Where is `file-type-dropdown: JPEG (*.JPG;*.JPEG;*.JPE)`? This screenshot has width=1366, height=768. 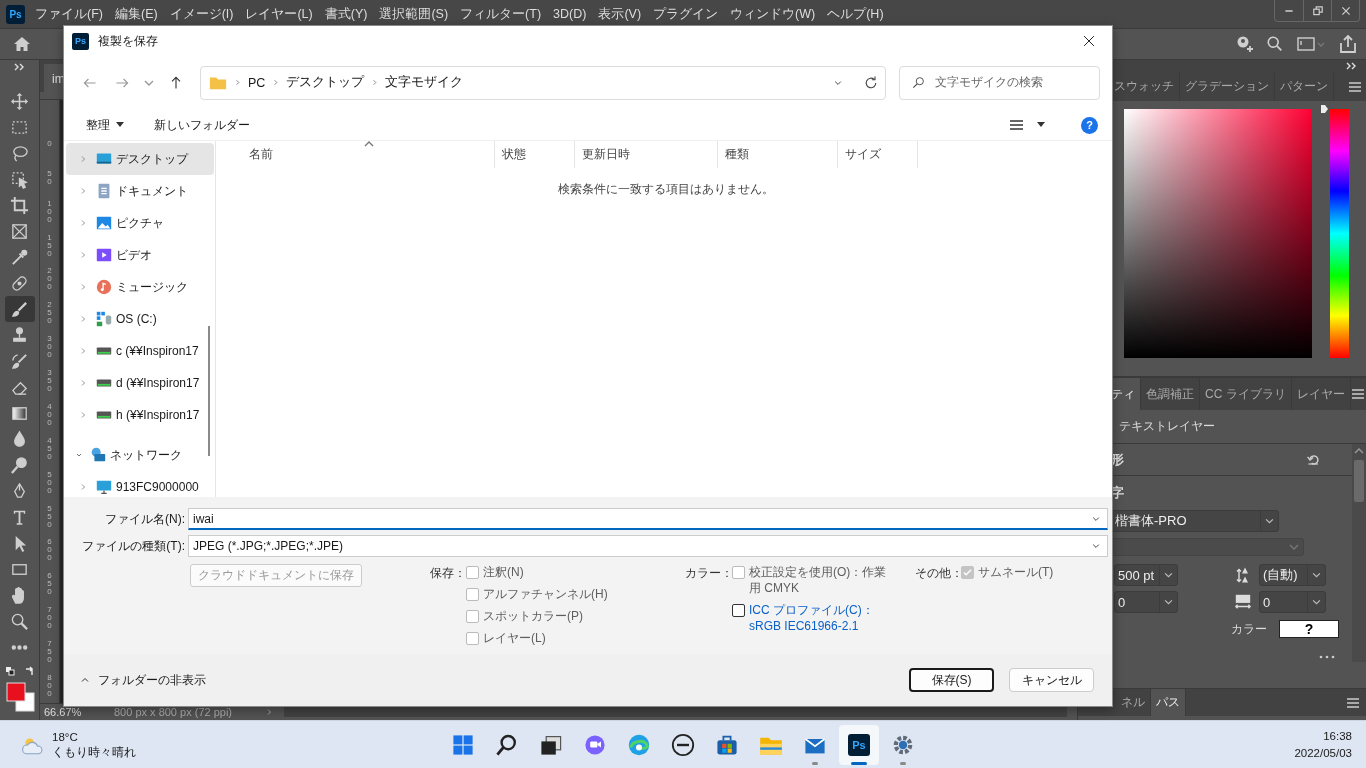 file-type-dropdown: JPEG (*.JPG;*.JPEG;*.JPE) is located at coordinates (648, 546).